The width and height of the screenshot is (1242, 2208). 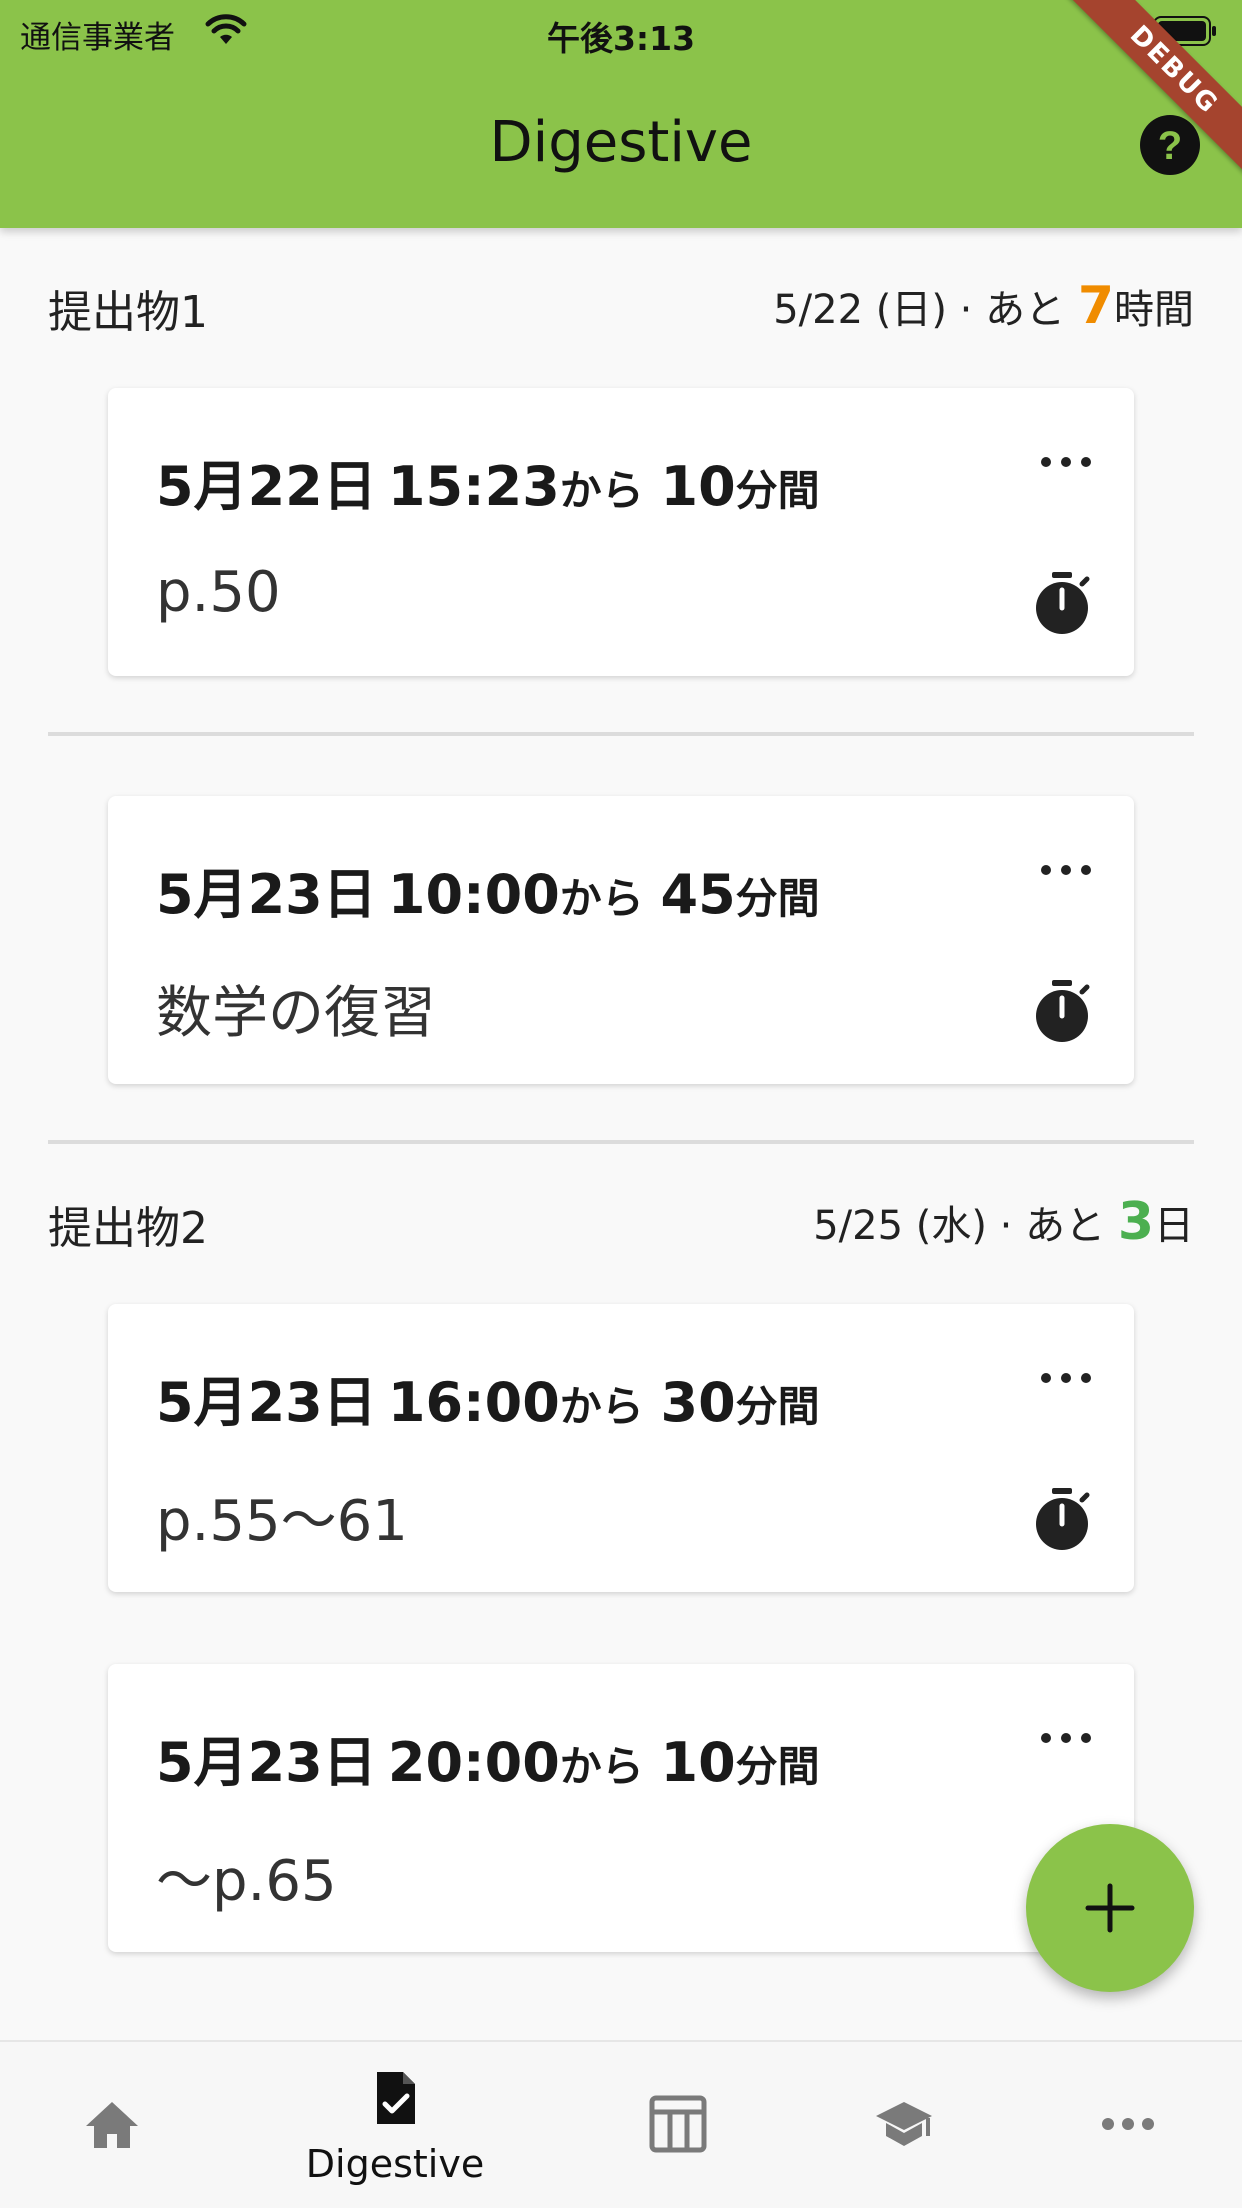 I want to click on section-header: 提出物1 5/22 (日) · あと 7時間, so click(x=621, y=307).